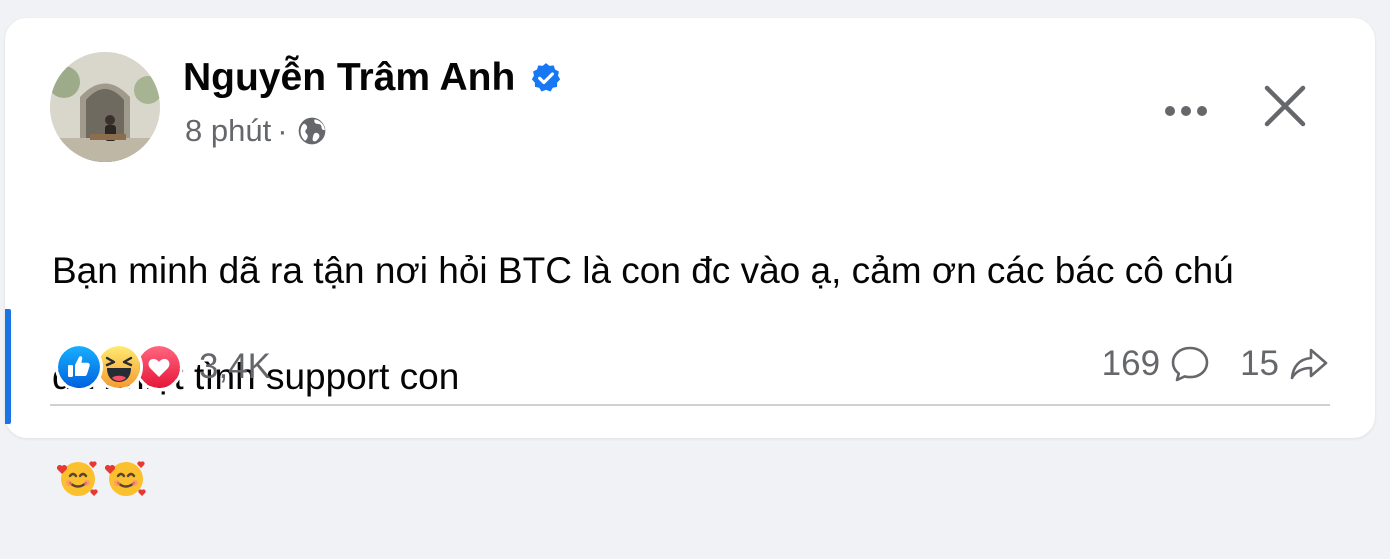  I want to click on comments-count-button: 169, so click(1156, 364).